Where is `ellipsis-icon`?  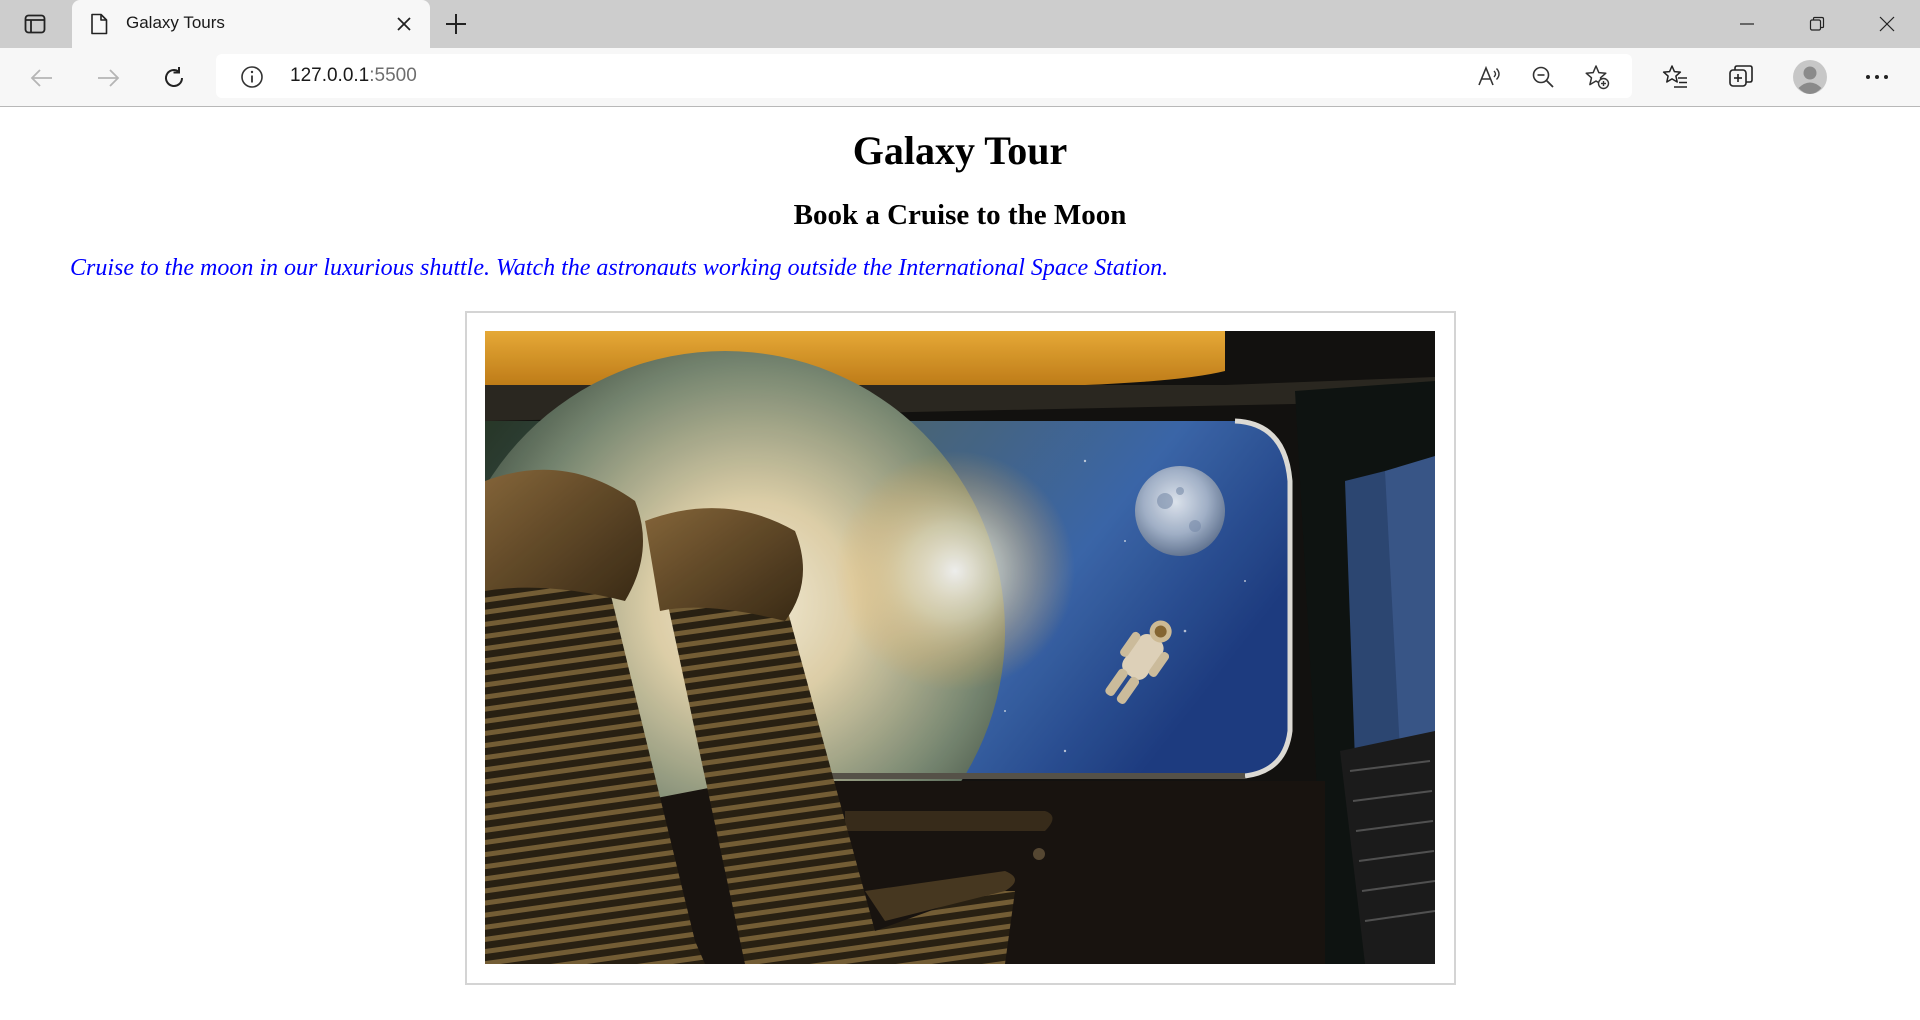 ellipsis-icon is located at coordinates (1877, 77).